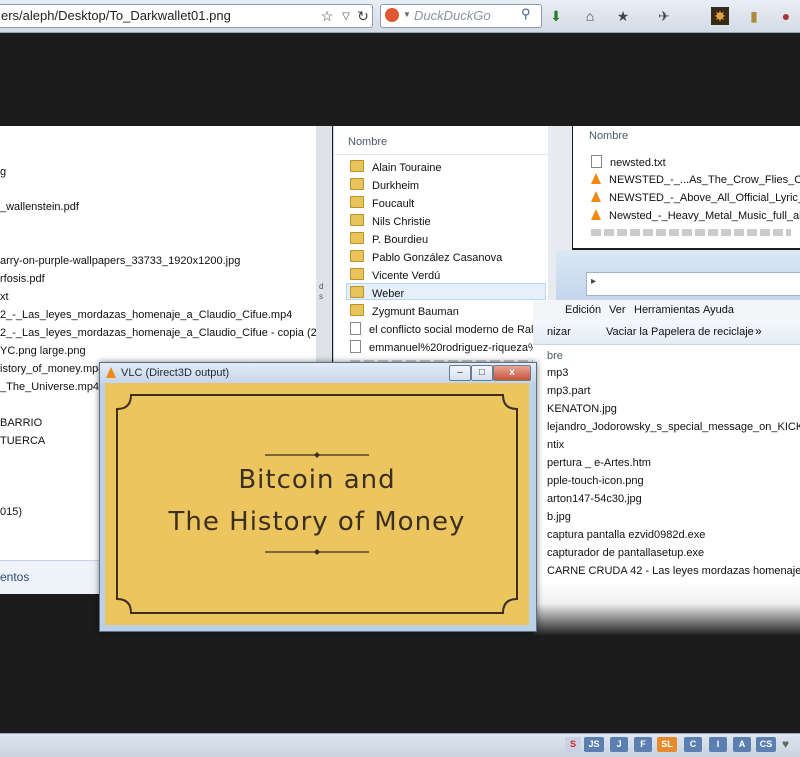  What do you see at coordinates (21, 423) in the screenshot?
I see `list-item: BARRIO` at bounding box center [21, 423].